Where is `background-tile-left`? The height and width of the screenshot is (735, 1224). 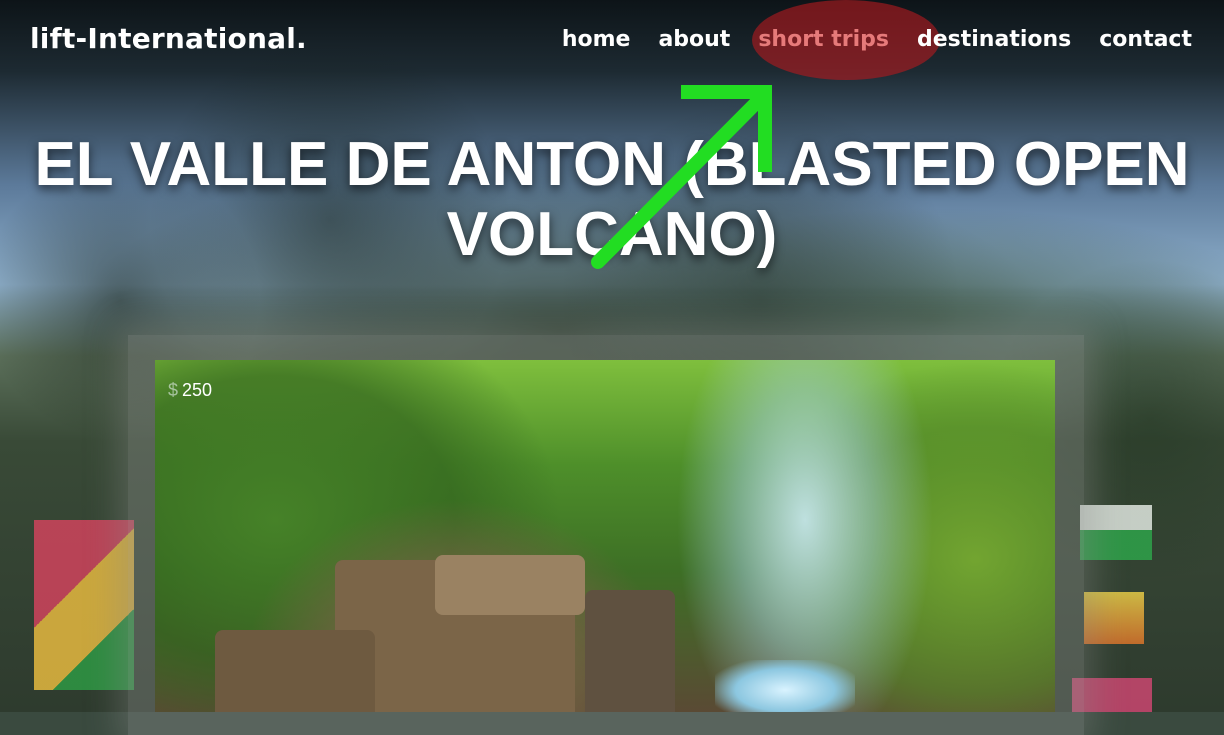
background-tile-left is located at coordinates (84, 605).